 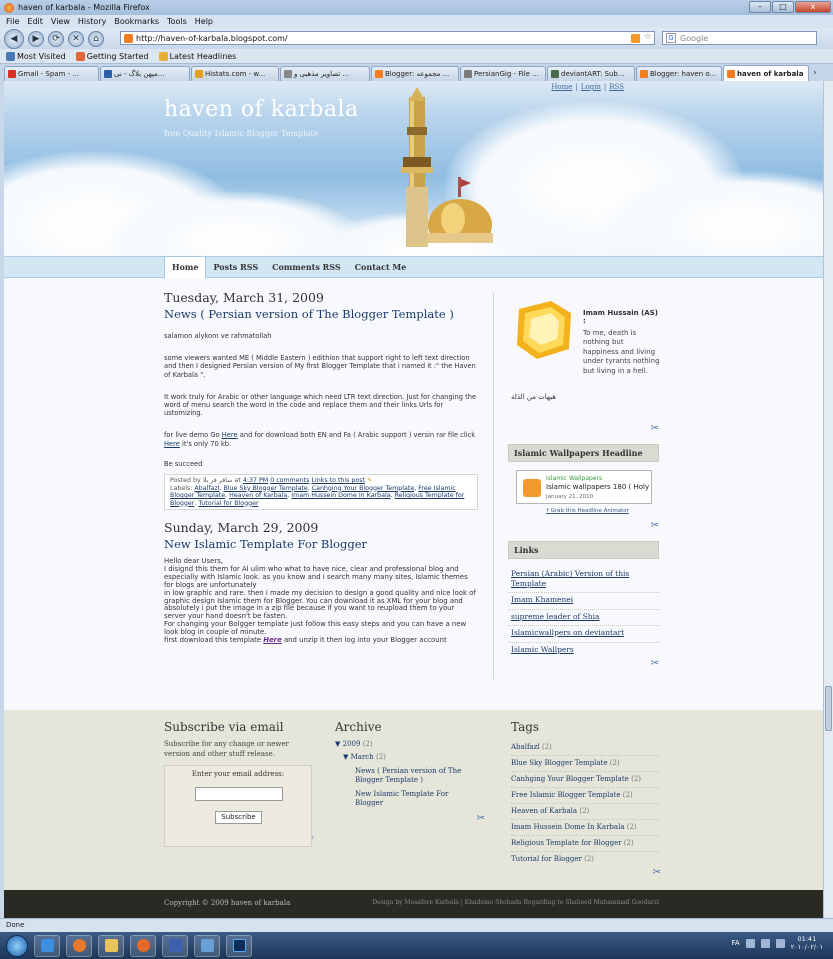 What do you see at coordinates (566, 843) in the screenshot?
I see `tag-link: Religious Template for Blogger` at bounding box center [566, 843].